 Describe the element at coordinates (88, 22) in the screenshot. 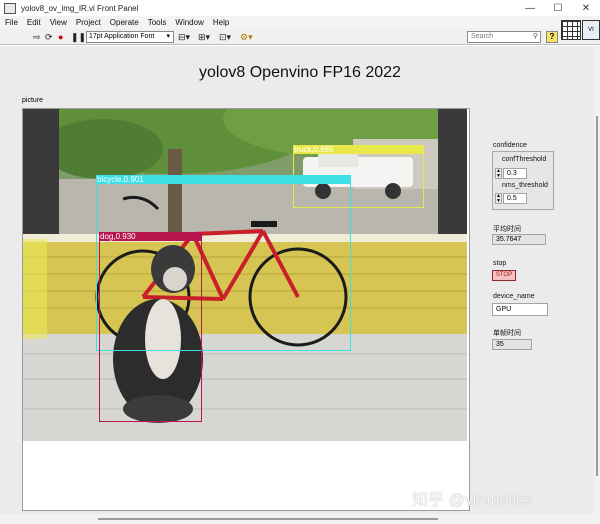

I see `menu-project: Project` at that location.